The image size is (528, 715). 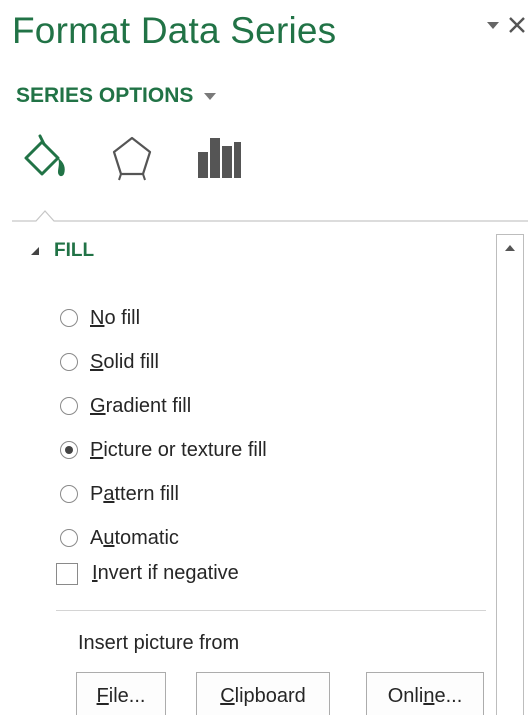 What do you see at coordinates (163, 318) in the screenshot?
I see `radio-no-fill: No fill` at bounding box center [163, 318].